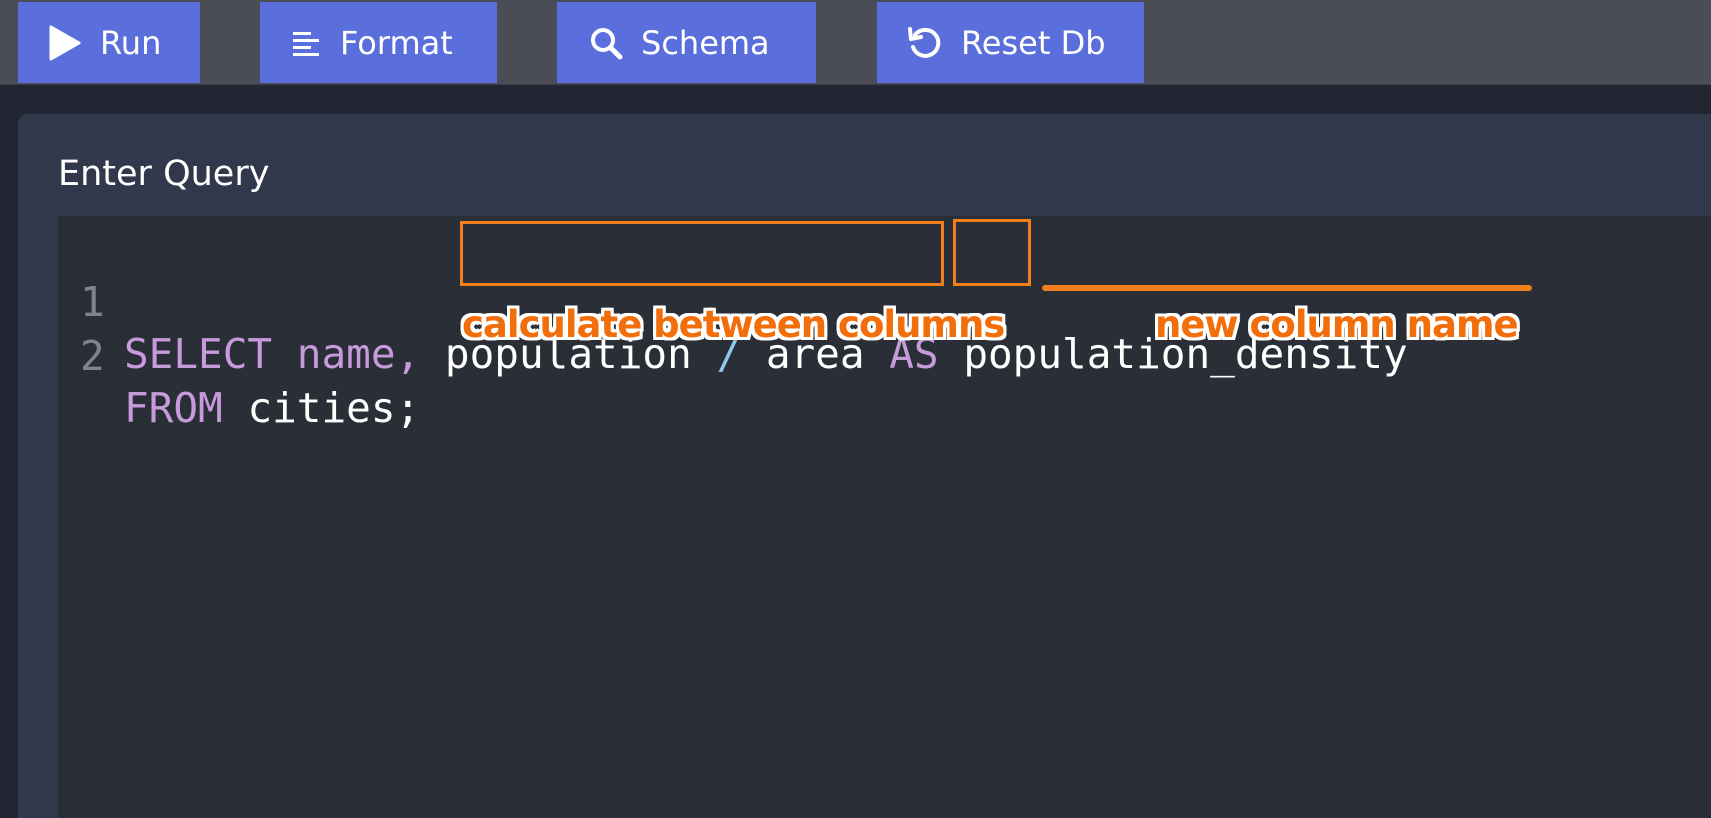 The image size is (1711, 818). I want to click on reset-icon, so click(924, 42).